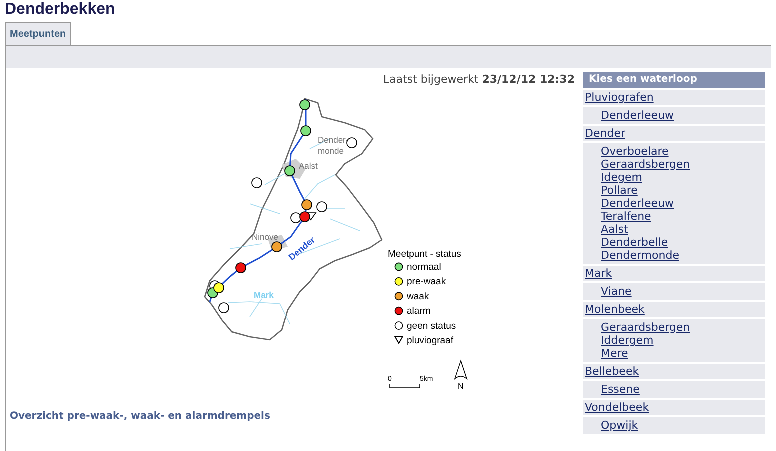 This screenshot has height=451, width=776. What do you see at coordinates (419, 312) in the screenshot?
I see `legend-label: alarm` at bounding box center [419, 312].